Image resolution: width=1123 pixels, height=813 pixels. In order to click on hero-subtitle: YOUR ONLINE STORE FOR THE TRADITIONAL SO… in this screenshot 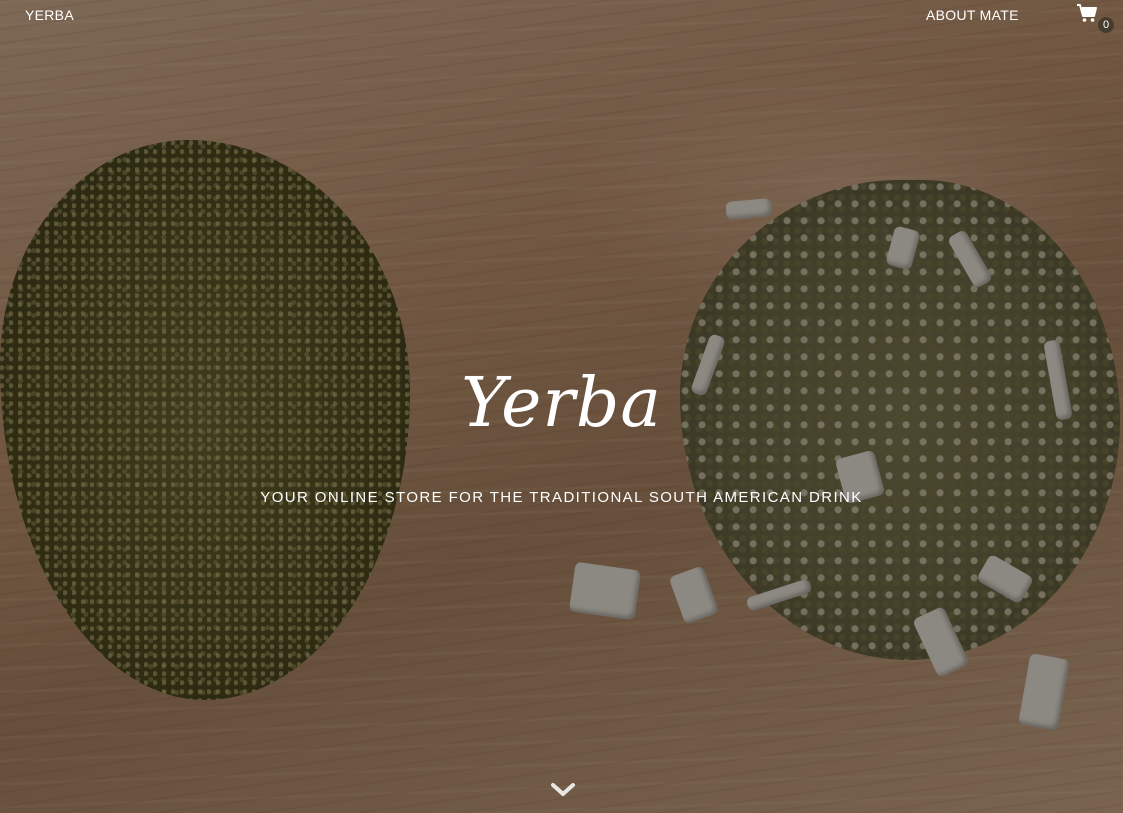, I will do `click(561, 497)`.